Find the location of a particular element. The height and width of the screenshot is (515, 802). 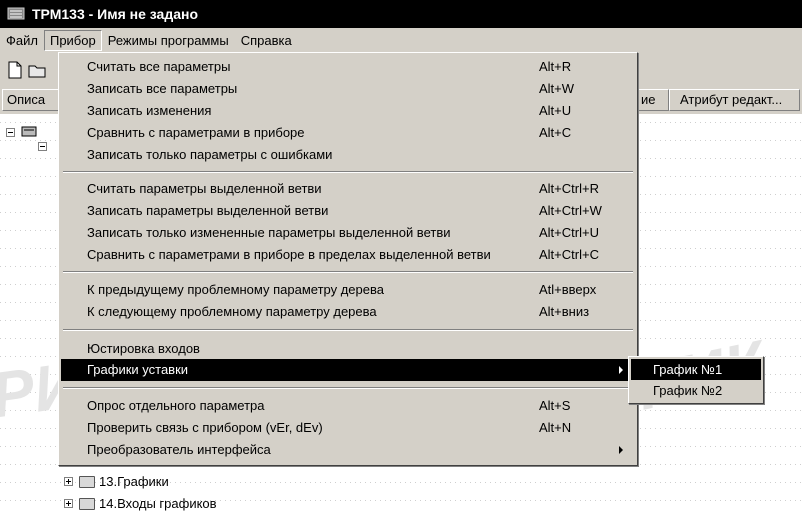

submenu-item-graph-1: График №1 is located at coordinates (696, 369).